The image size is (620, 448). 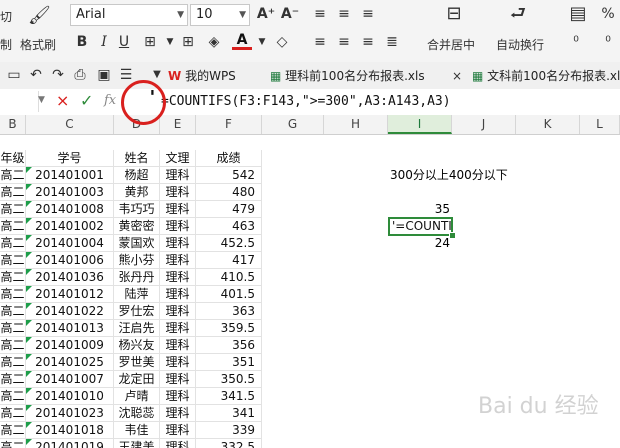 I want to click on decimal-icon: ⁰, so click(x=576, y=42).